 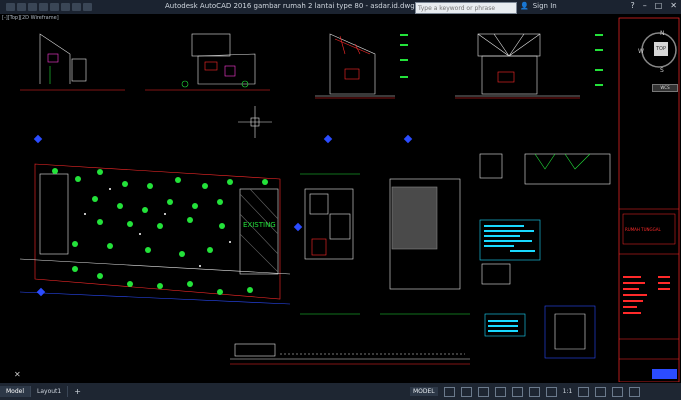 What do you see at coordinates (65, 7) in the screenshot?
I see `print-icon` at bounding box center [65, 7].